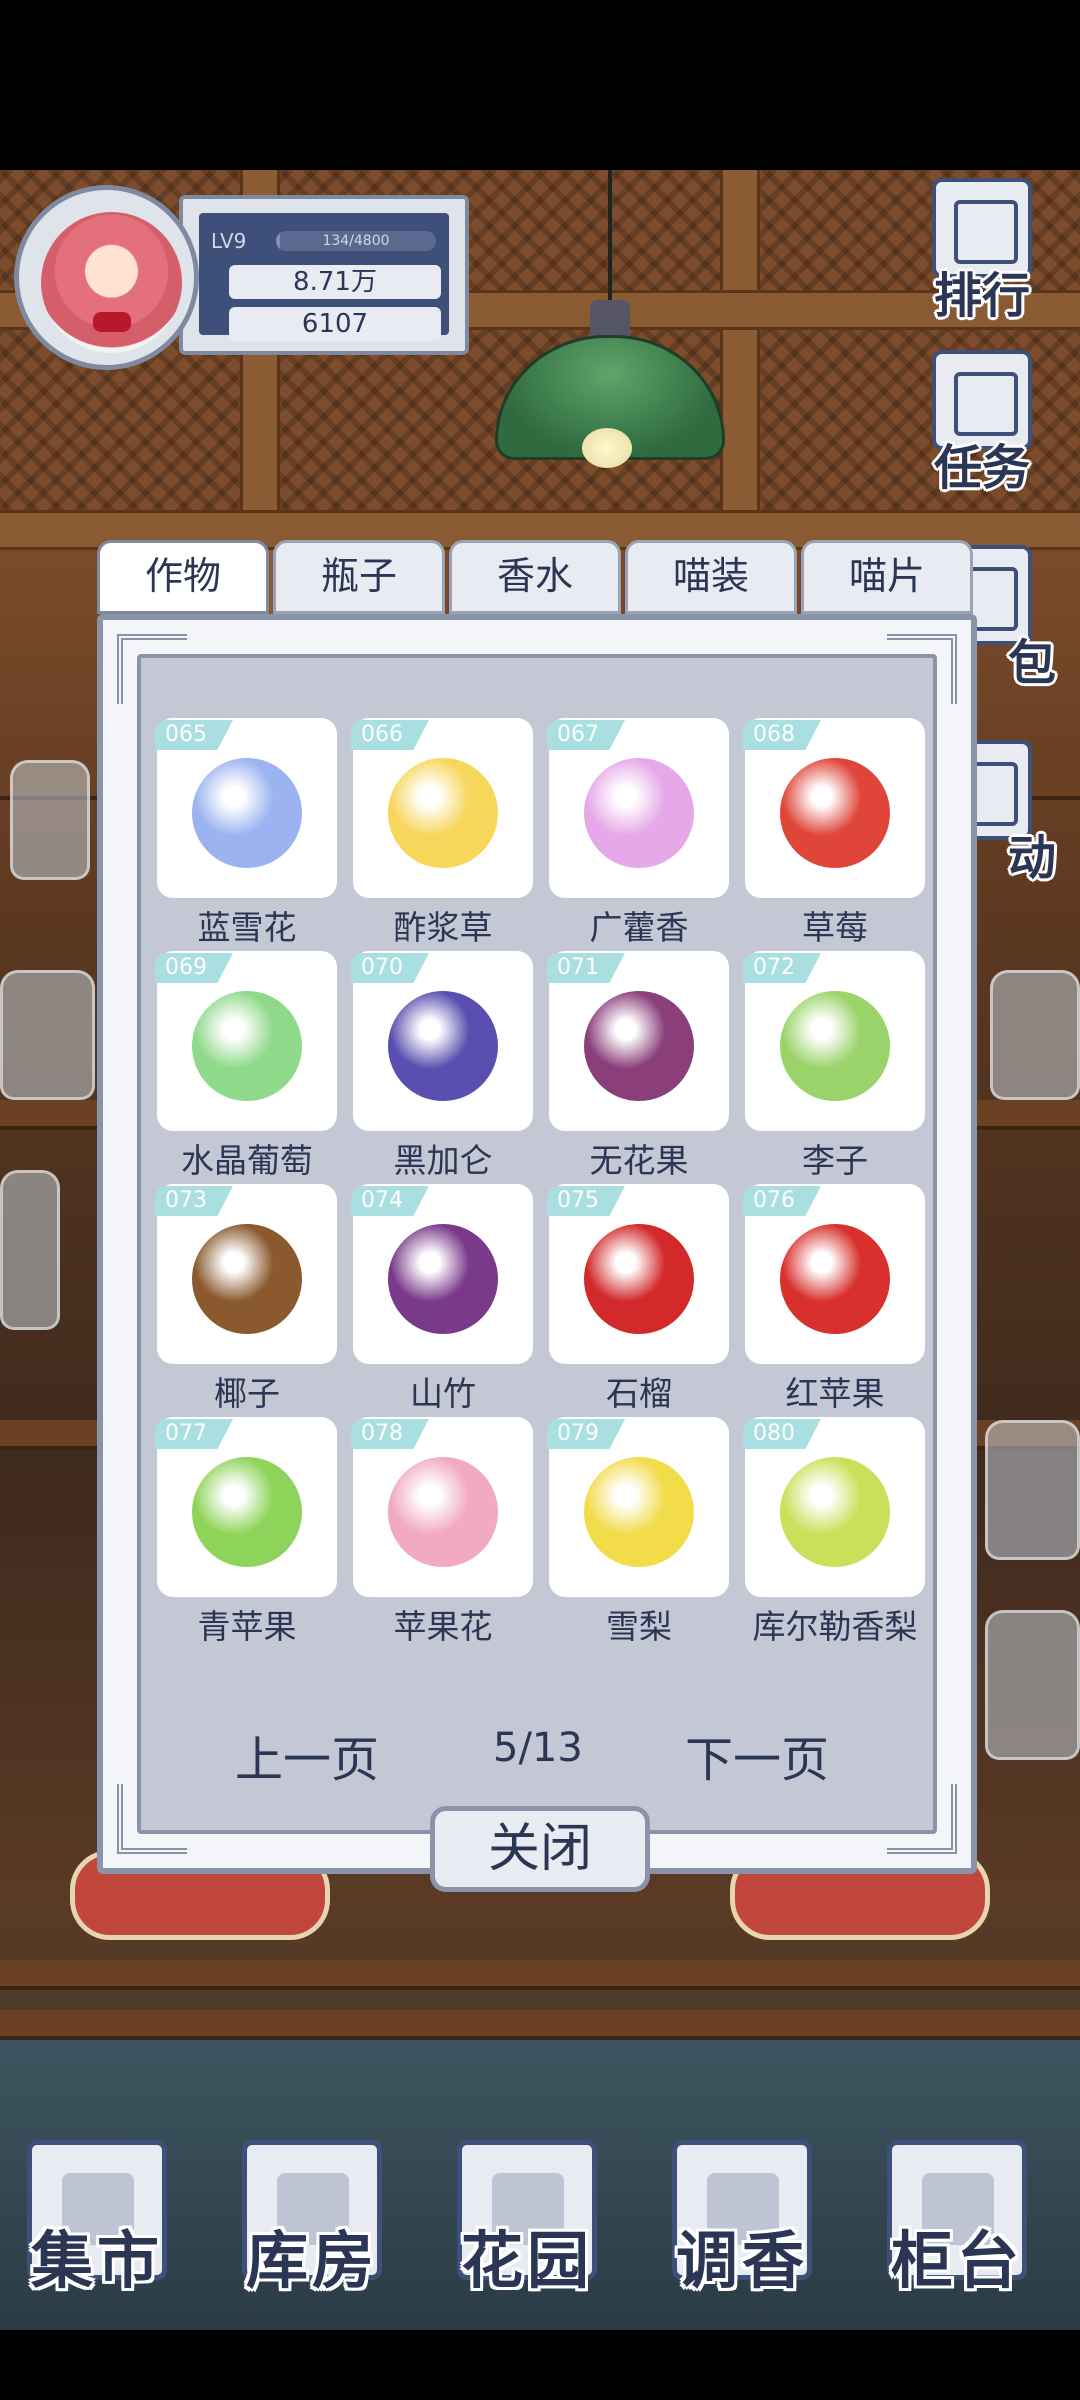 The width and height of the screenshot is (1080, 2400). What do you see at coordinates (359, 577) in the screenshot?
I see `tab-bottles: 瓶子` at bounding box center [359, 577].